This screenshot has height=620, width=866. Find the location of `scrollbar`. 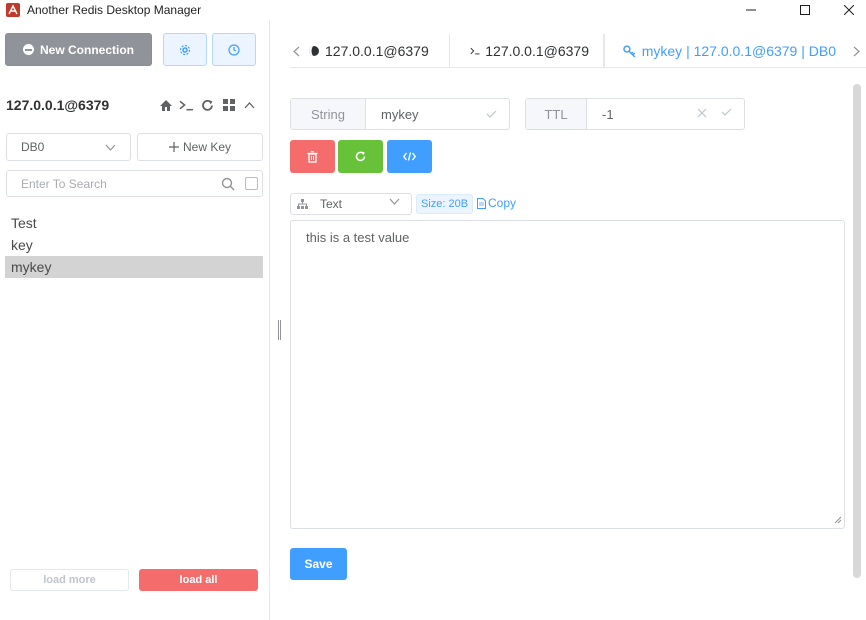

scrollbar is located at coordinates (857, 331).